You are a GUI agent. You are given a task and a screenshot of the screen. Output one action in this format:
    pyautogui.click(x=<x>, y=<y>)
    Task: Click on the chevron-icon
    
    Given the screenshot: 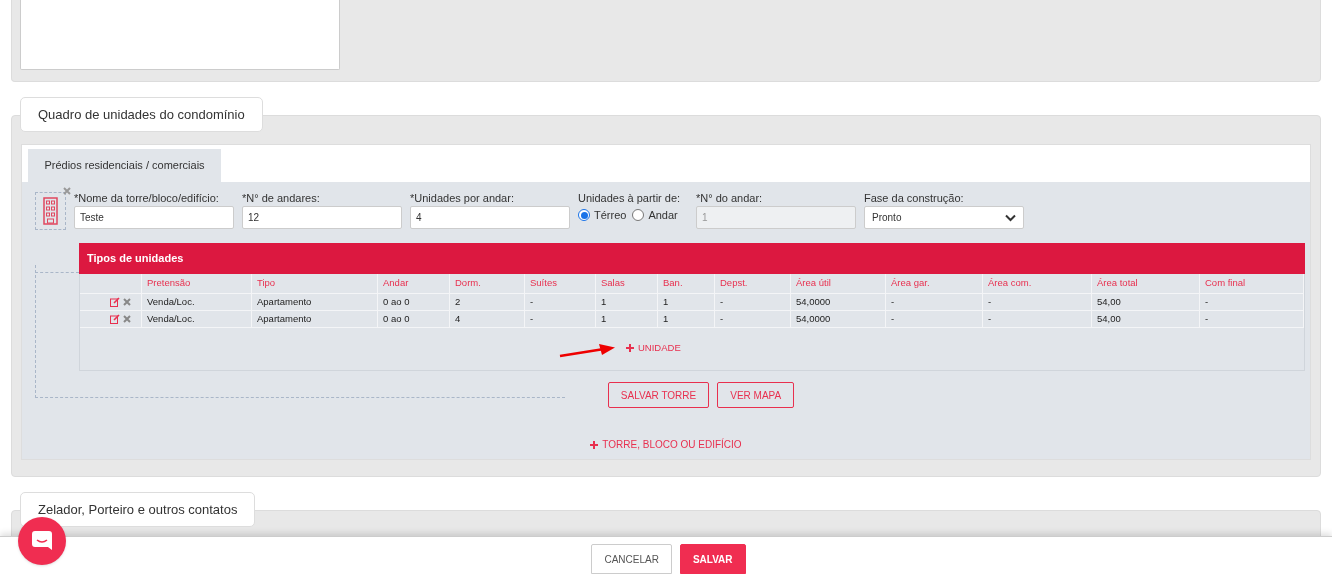 What is the action you would take?
    pyautogui.click(x=1010, y=217)
    